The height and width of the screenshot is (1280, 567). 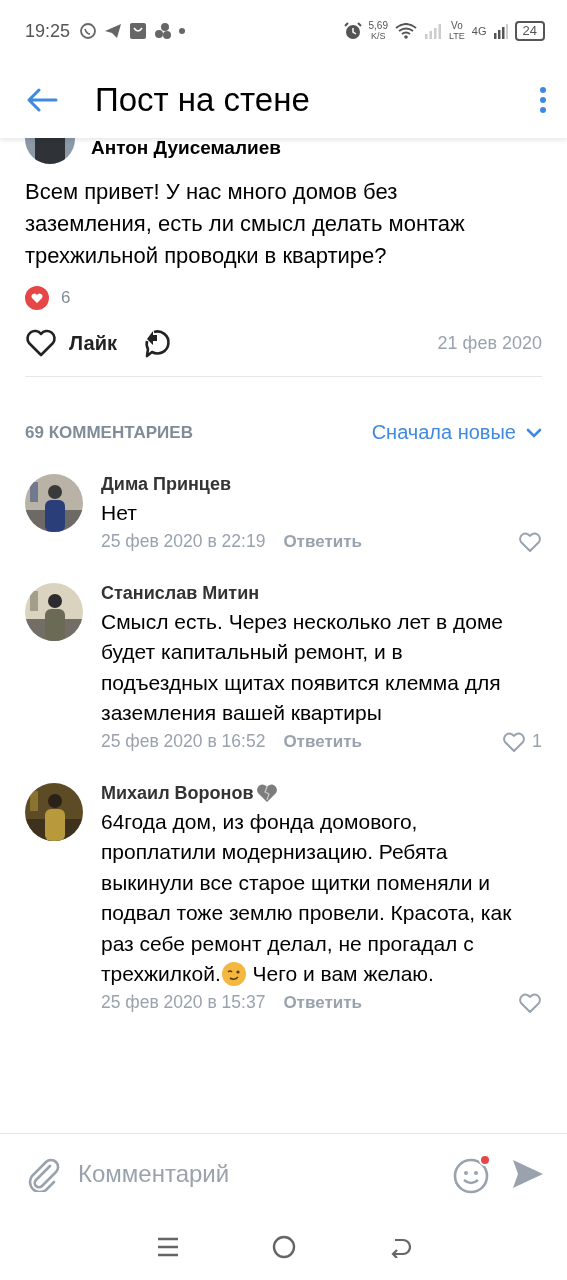 What do you see at coordinates (109, 432) in the screenshot?
I see `comment-count: 69 КОММЕНТАРИЕВ` at bounding box center [109, 432].